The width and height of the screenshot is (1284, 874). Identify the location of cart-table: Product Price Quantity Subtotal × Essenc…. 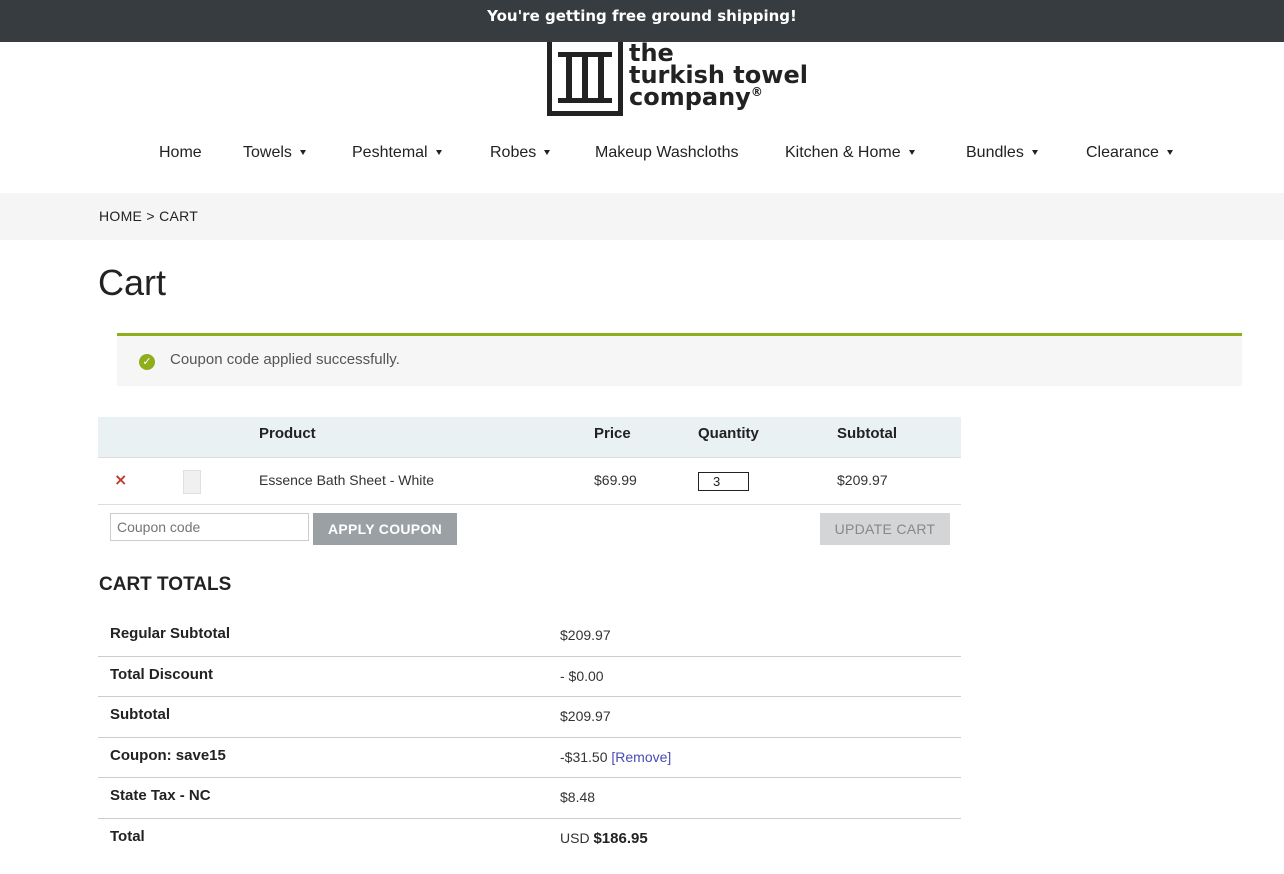
(529, 461).